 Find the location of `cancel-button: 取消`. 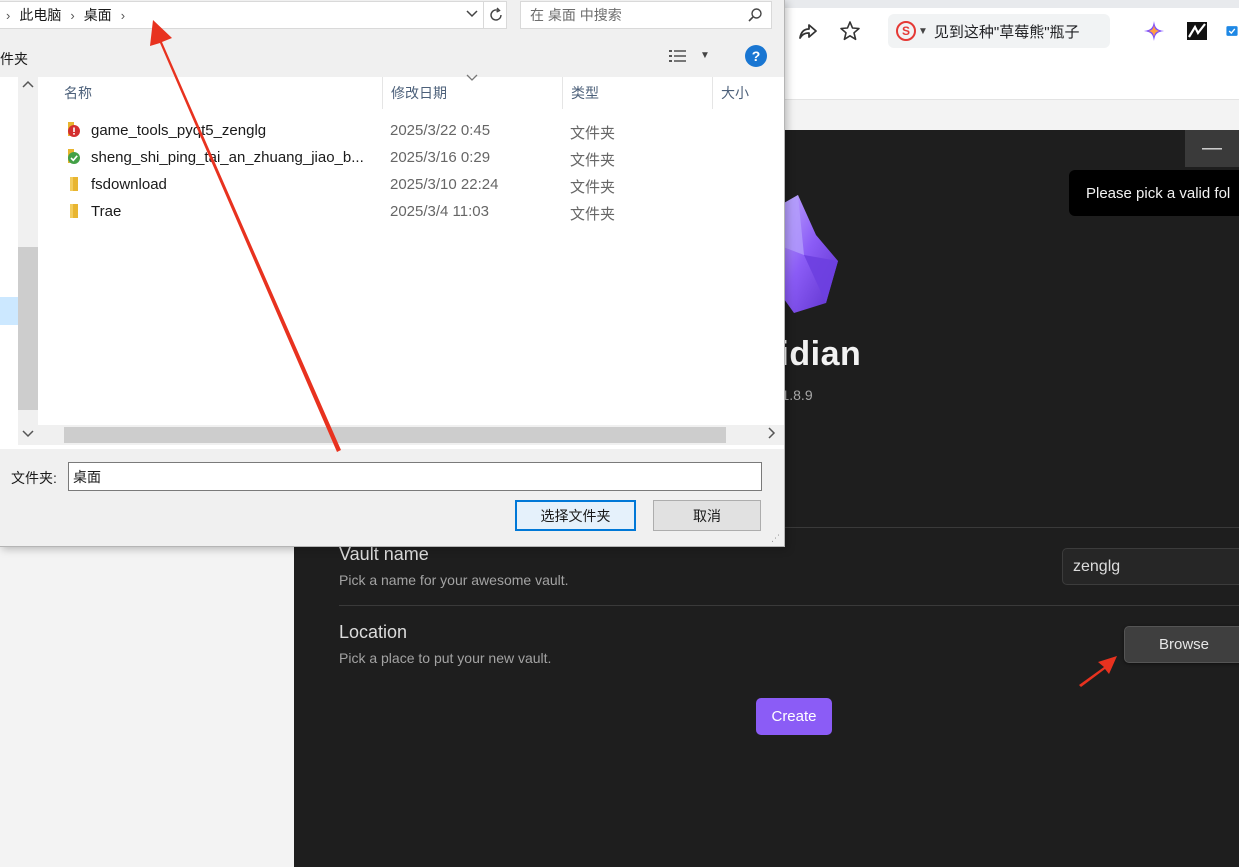

cancel-button: 取消 is located at coordinates (707, 515).